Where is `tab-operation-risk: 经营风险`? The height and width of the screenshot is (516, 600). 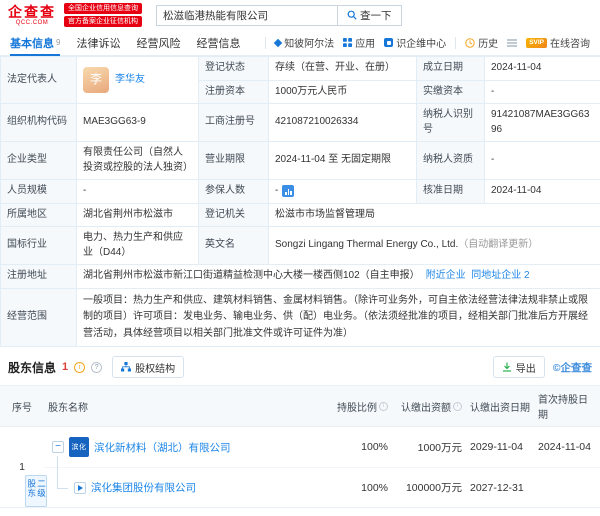 tab-operation-risk: 经营风险 is located at coordinates (158, 42).